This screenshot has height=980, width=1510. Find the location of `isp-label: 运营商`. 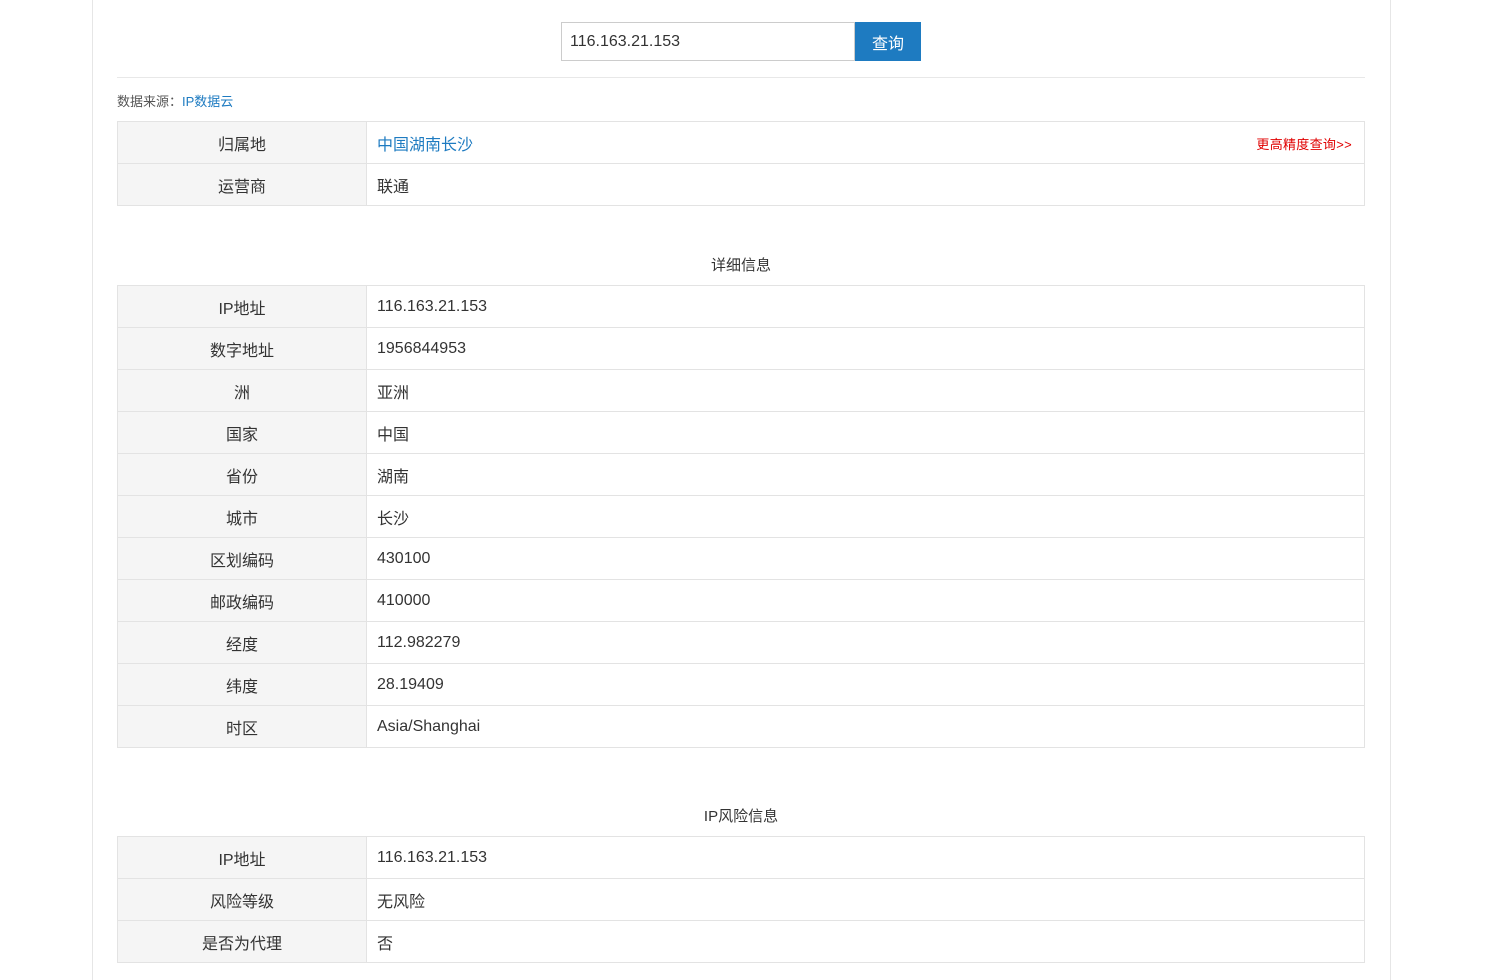

isp-label: 运营商 is located at coordinates (242, 184).